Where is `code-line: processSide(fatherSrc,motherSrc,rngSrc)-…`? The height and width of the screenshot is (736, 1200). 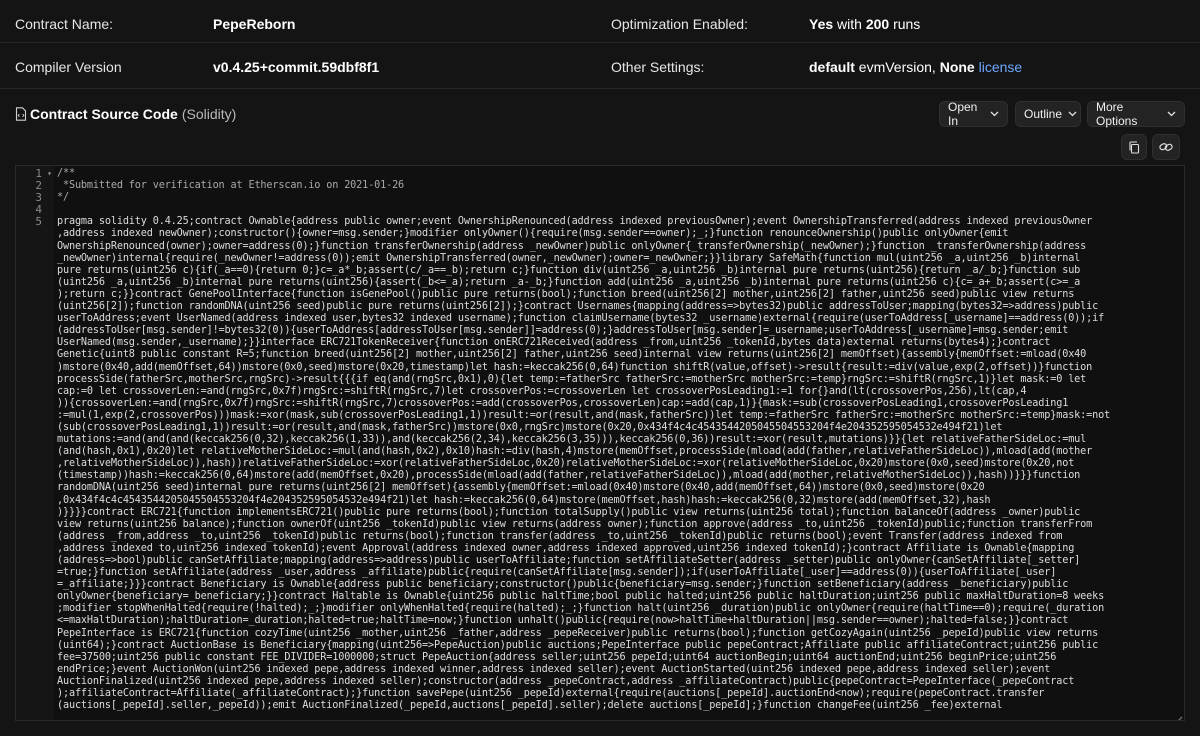 code-line: processSide(fatherSrc,motherSrc,rngSrc)-… is located at coordinates (572, 379).